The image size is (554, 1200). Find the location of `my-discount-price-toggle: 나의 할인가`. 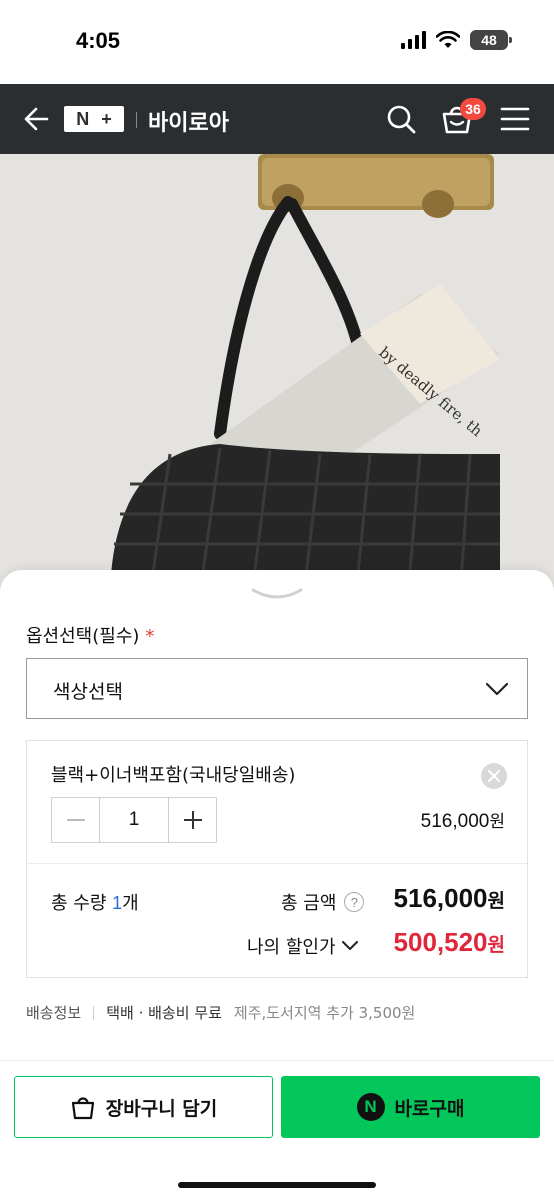

my-discount-price-toggle: 나의 할인가 is located at coordinates (302, 946).